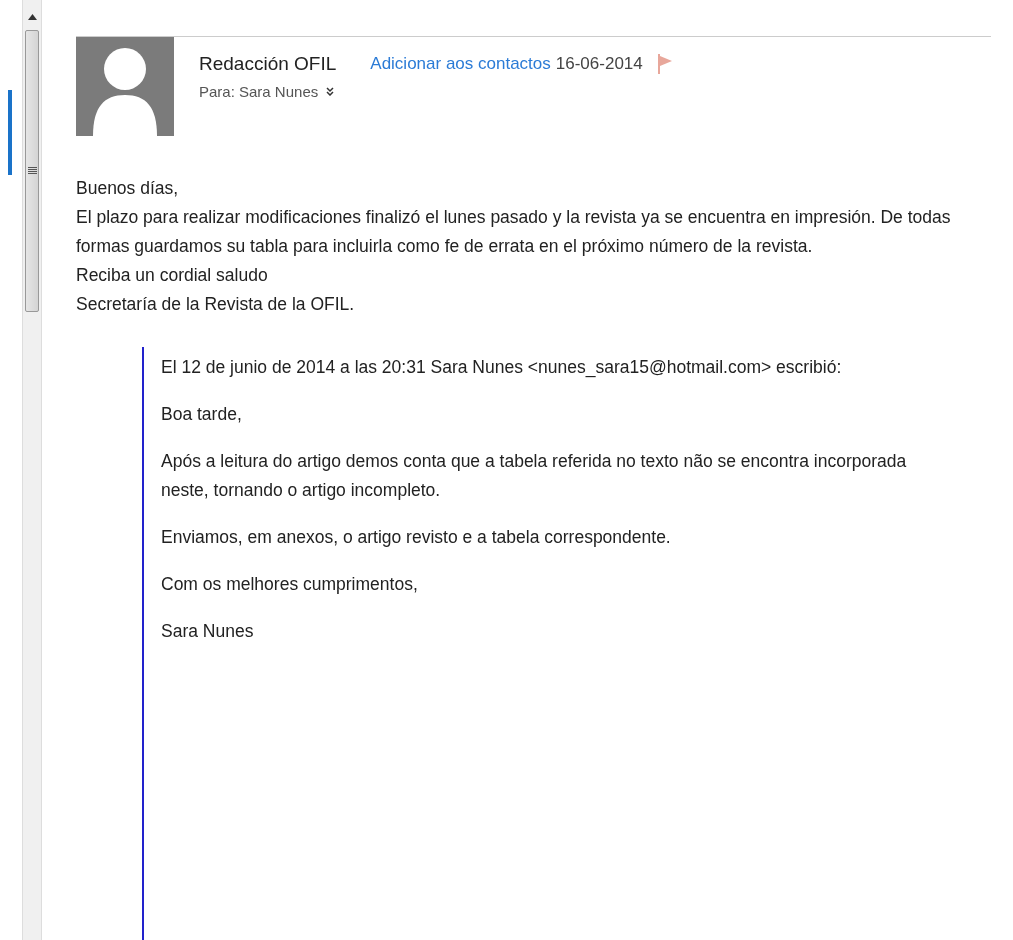 Image resolution: width=1013 pixels, height=940 pixels. I want to click on scroll-up-icon, so click(32, 17).